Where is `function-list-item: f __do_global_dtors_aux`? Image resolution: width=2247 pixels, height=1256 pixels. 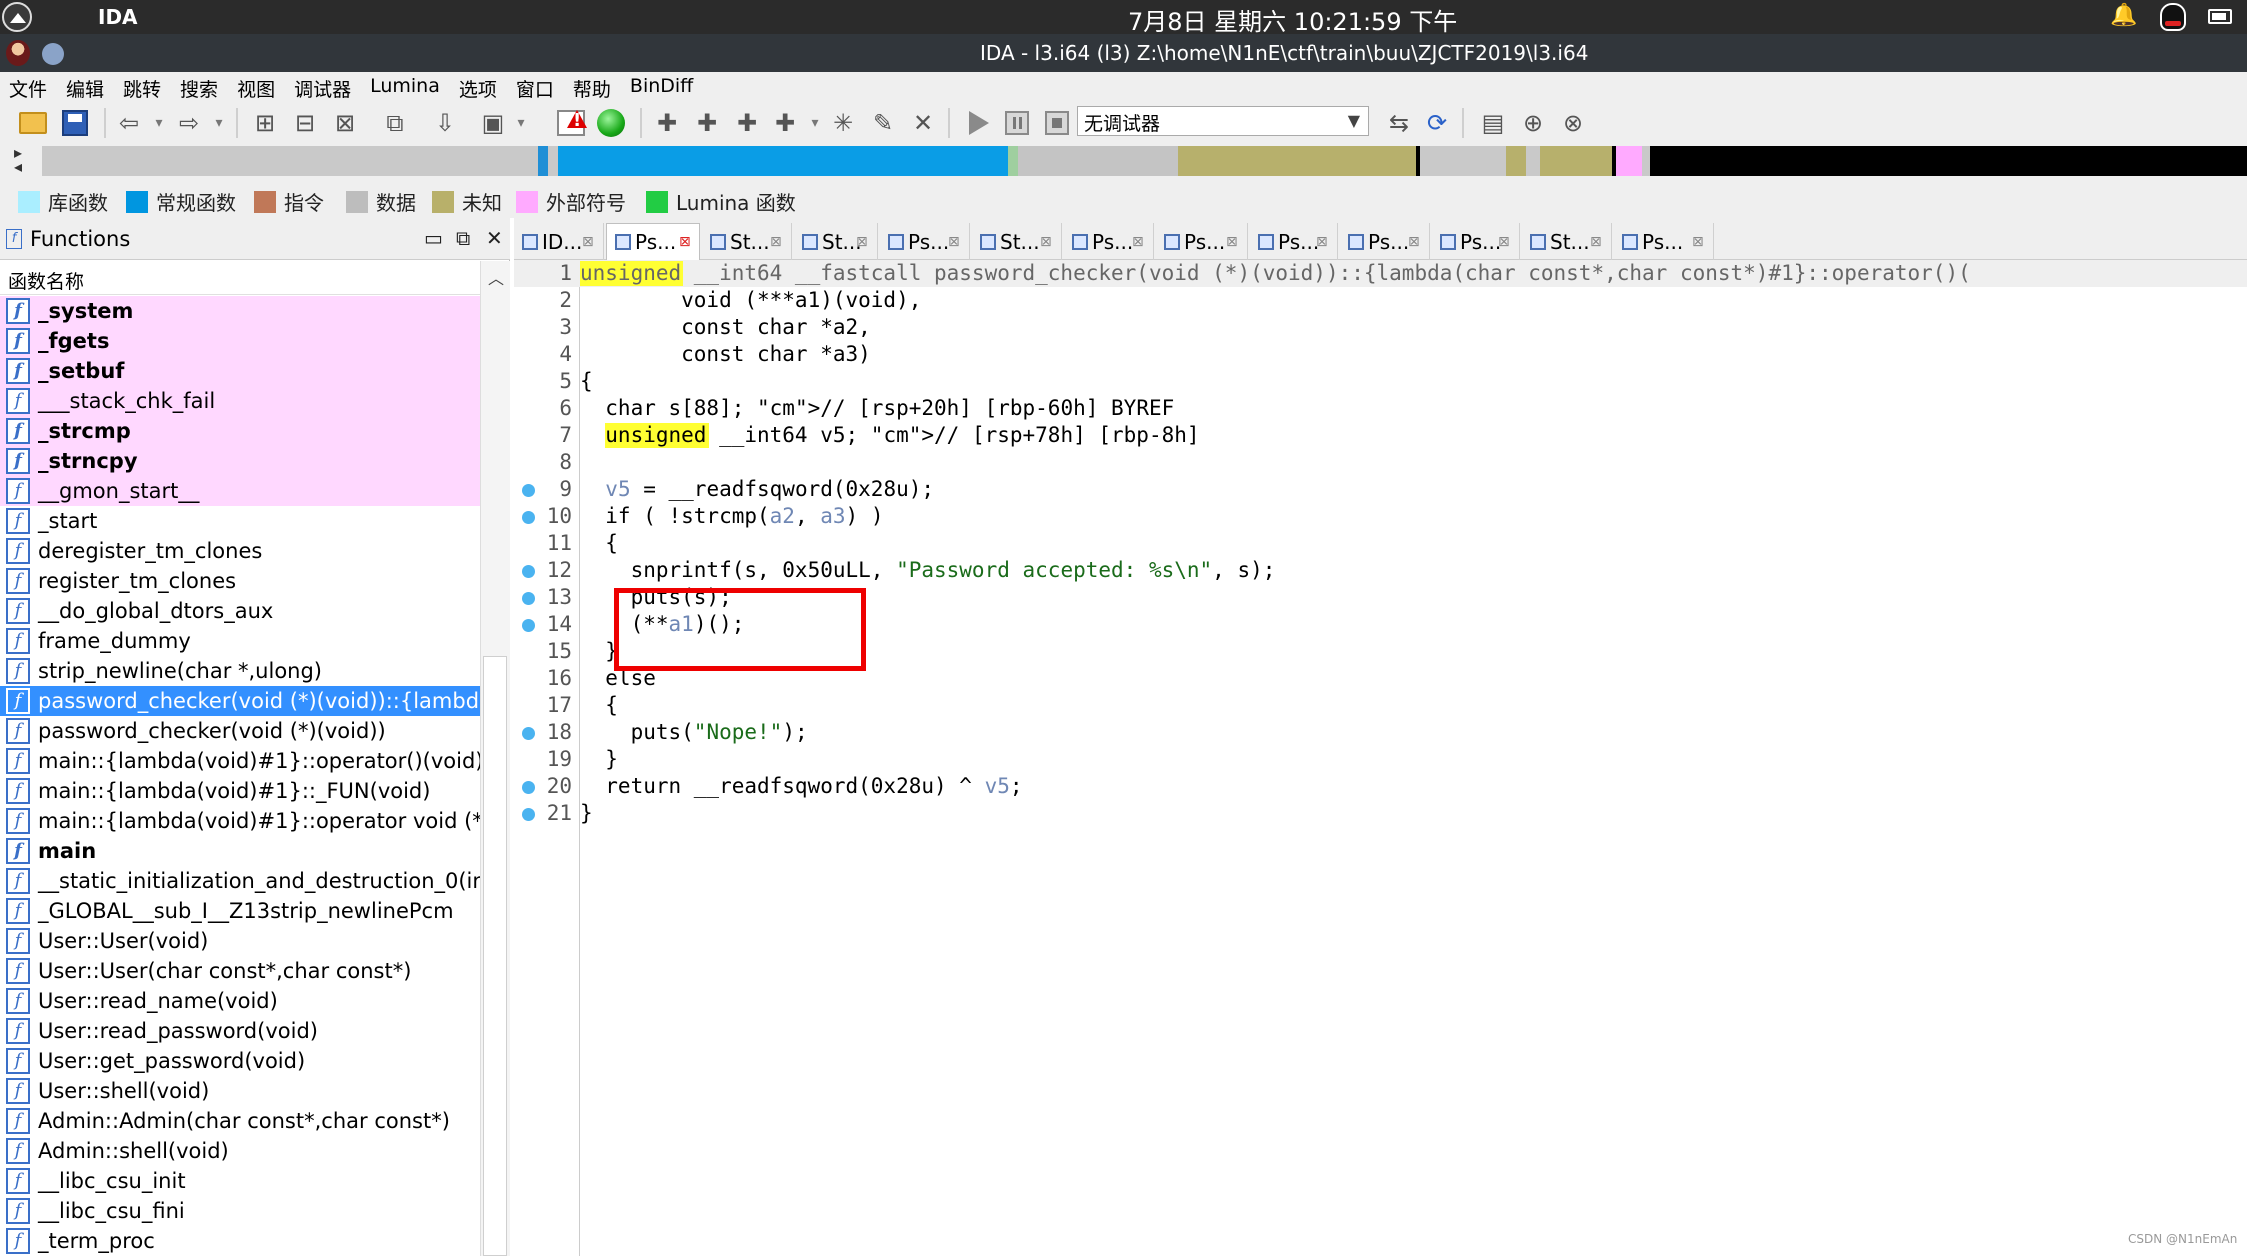
function-list-item: f __do_global_dtors_aux is located at coordinates (240, 611).